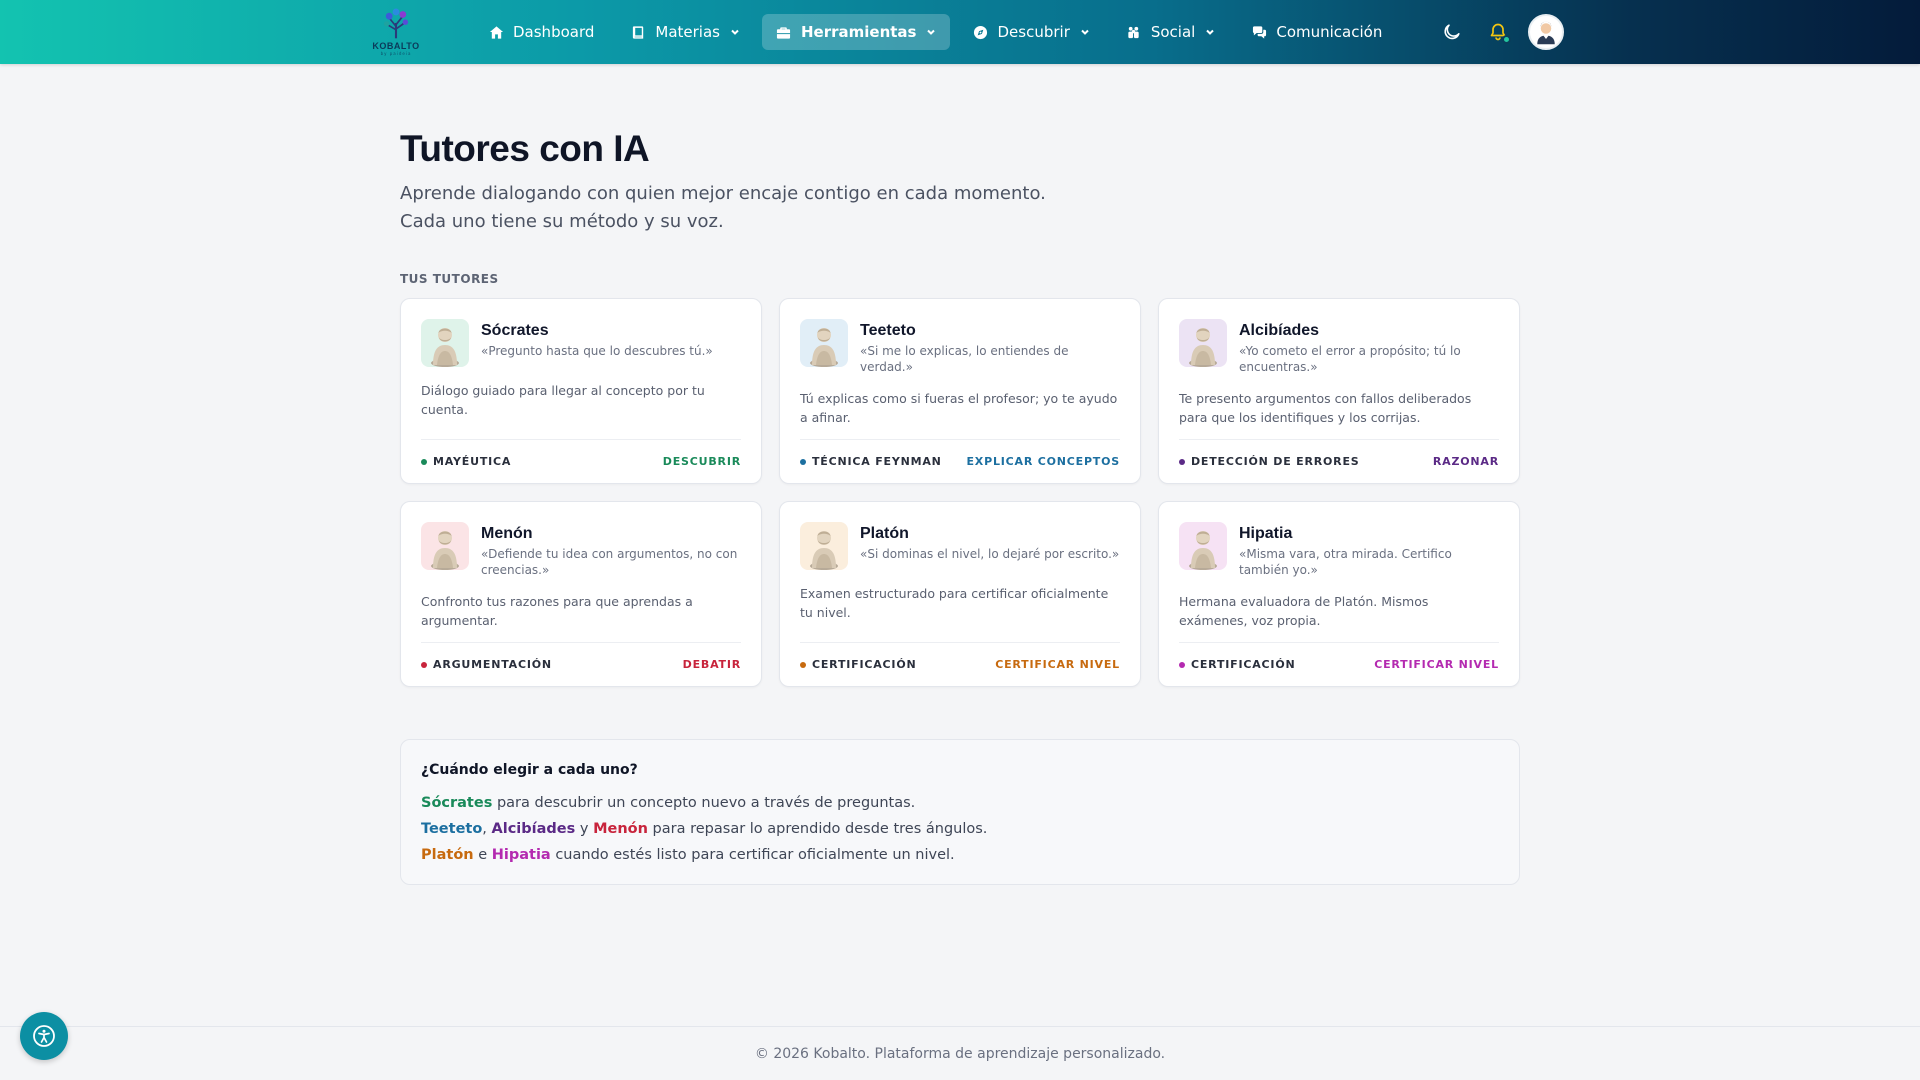 The image size is (1920, 1080). What do you see at coordinates (687, 32) in the screenshot?
I see `nav-materias-label: Materias` at bounding box center [687, 32].